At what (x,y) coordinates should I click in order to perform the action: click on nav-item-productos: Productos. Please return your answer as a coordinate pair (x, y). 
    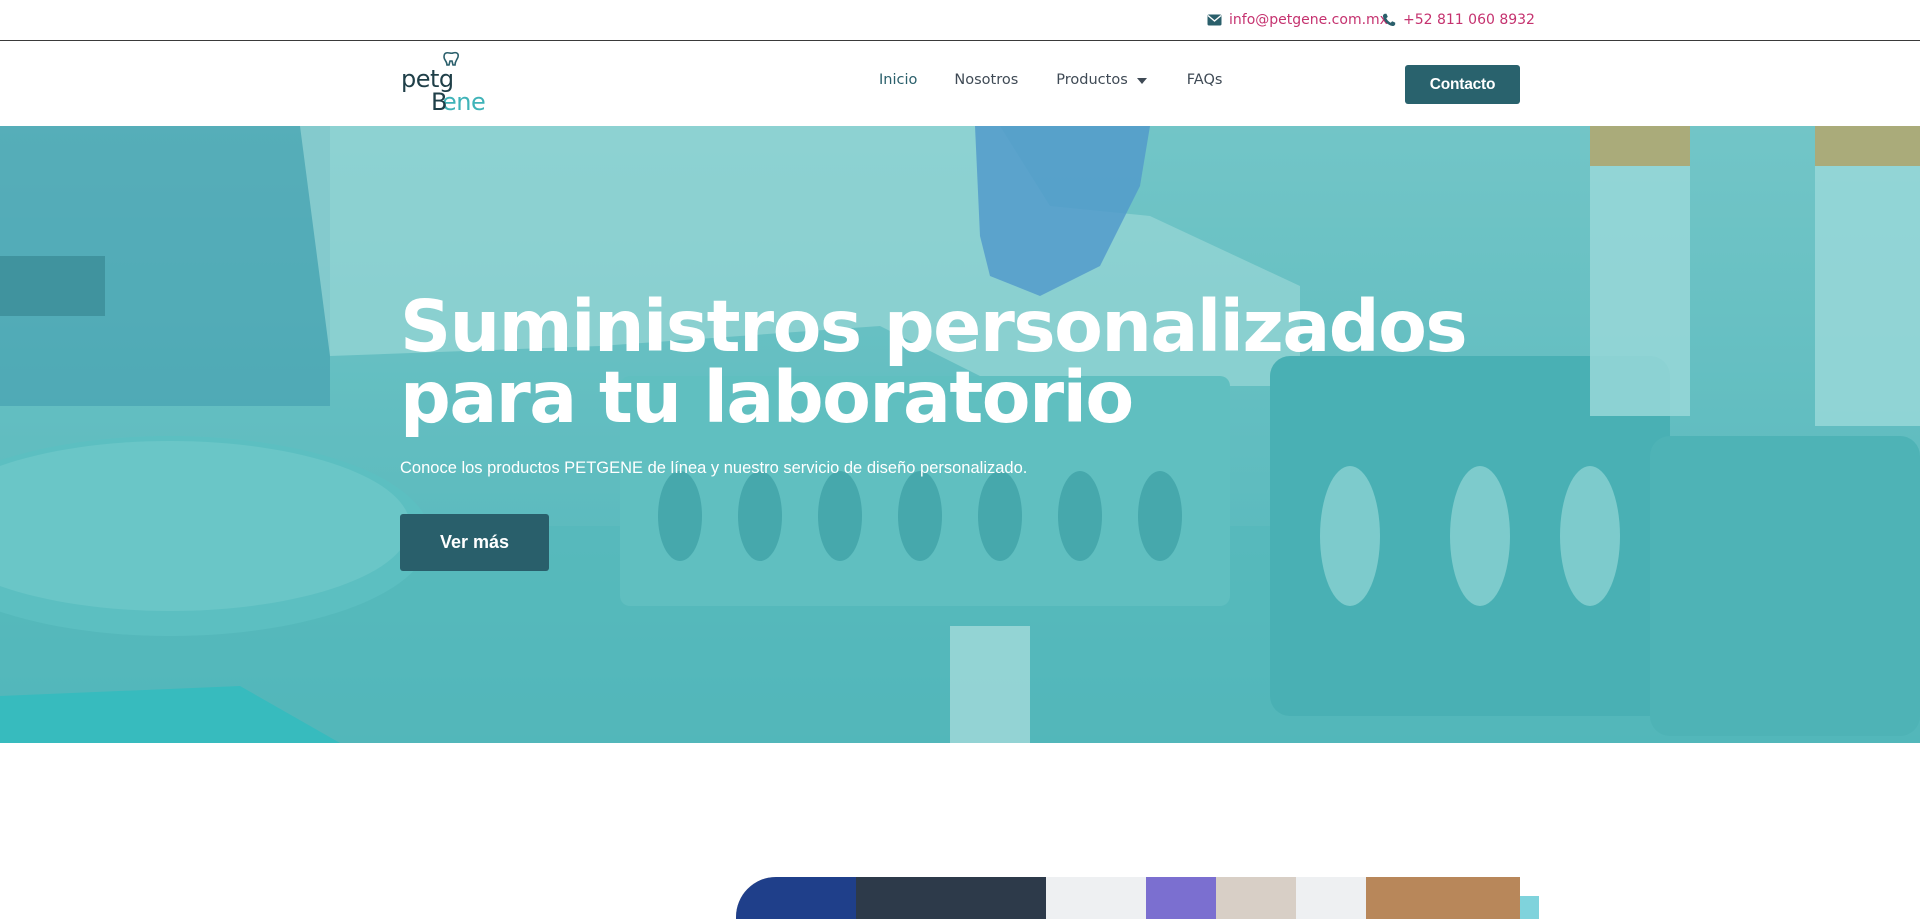
    Looking at the image, I should click on (1101, 80).